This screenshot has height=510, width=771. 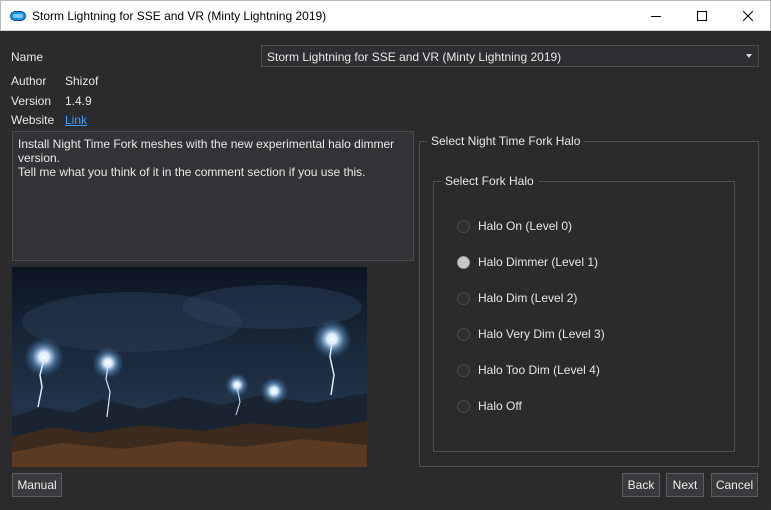 What do you see at coordinates (539, 370) in the screenshot?
I see `radio-label: Halo Too Dim (Level 4)` at bounding box center [539, 370].